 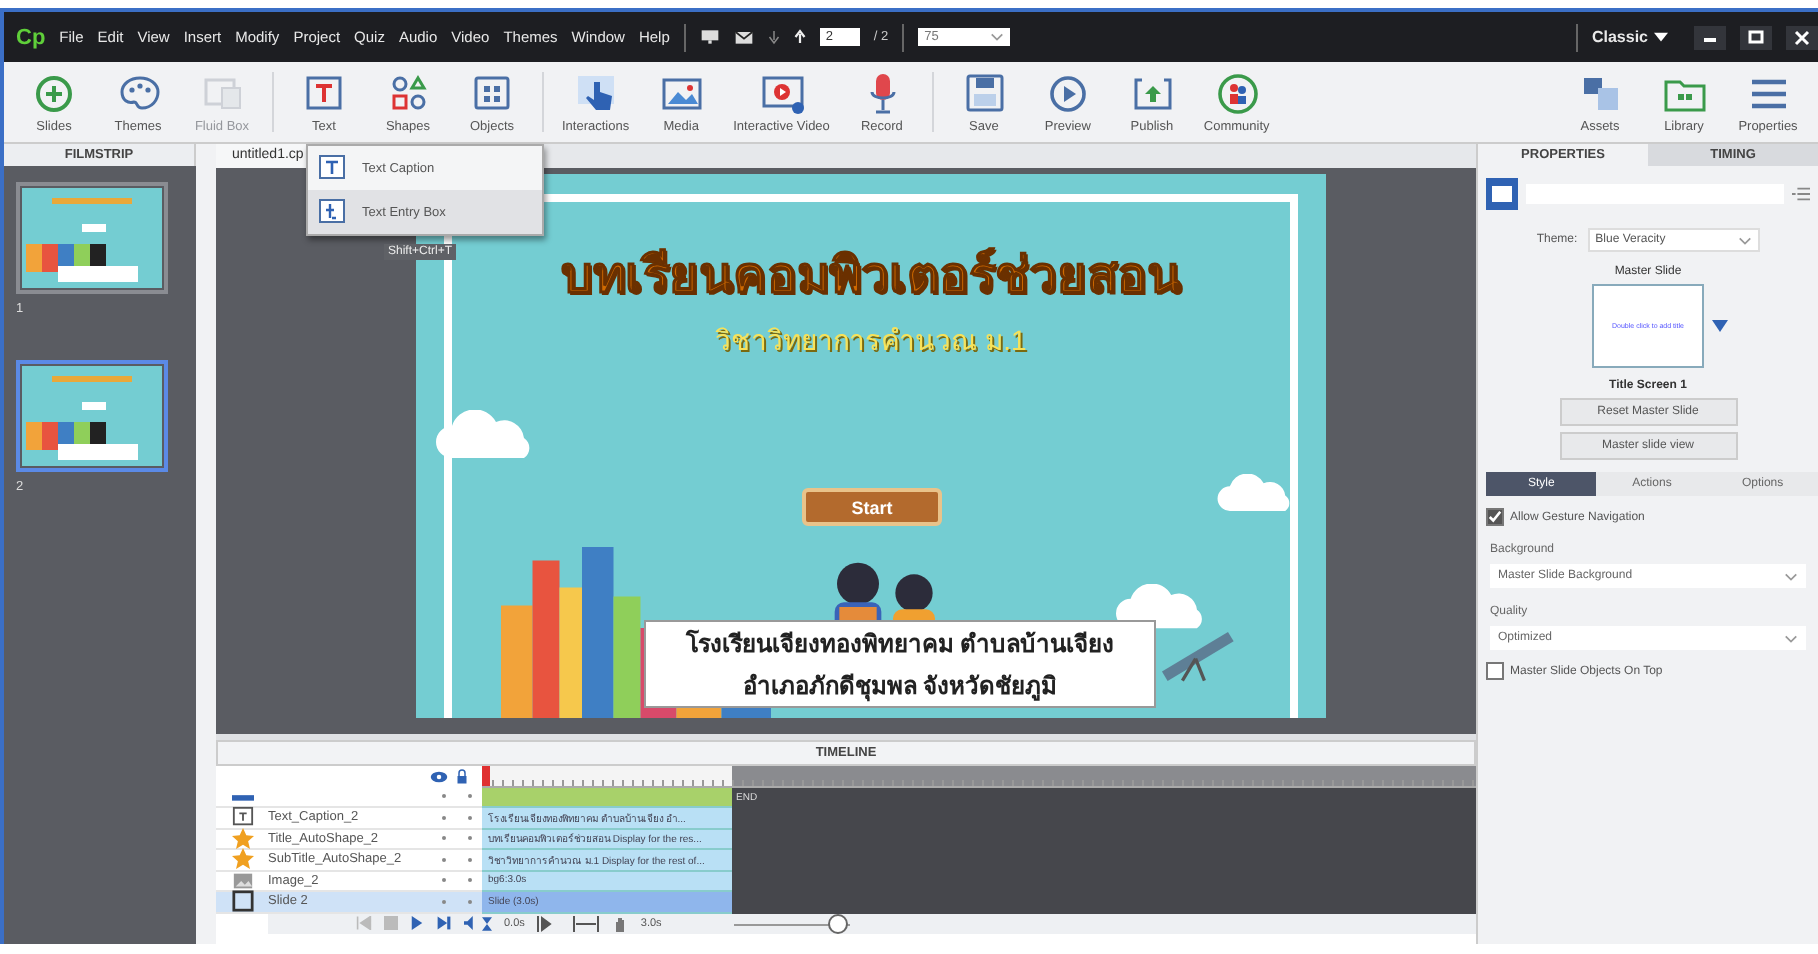 I want to click on text-entry-icon, so click(x=332, y=212).